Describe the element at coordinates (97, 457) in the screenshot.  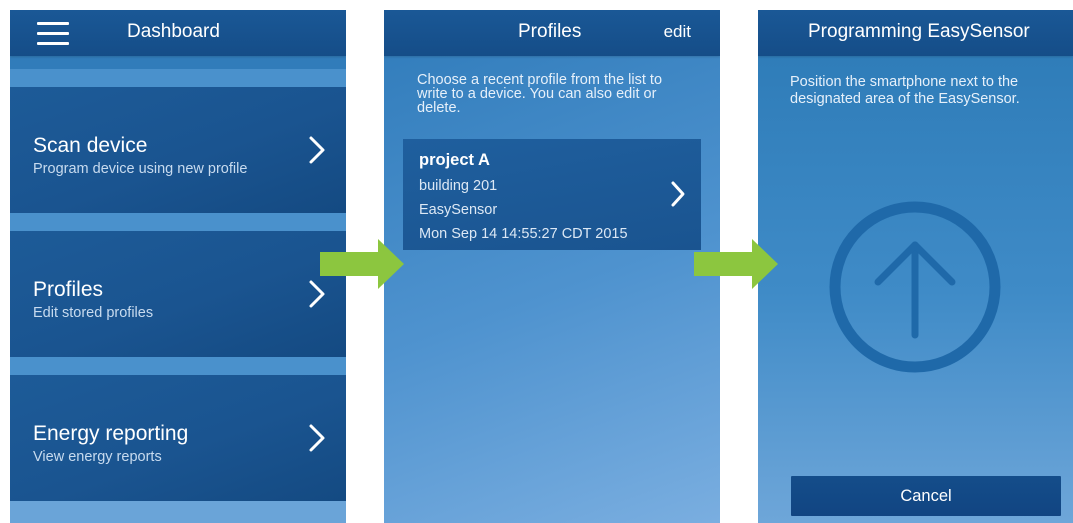
I see `menu-item-subtitle: View energy reports` at that location.